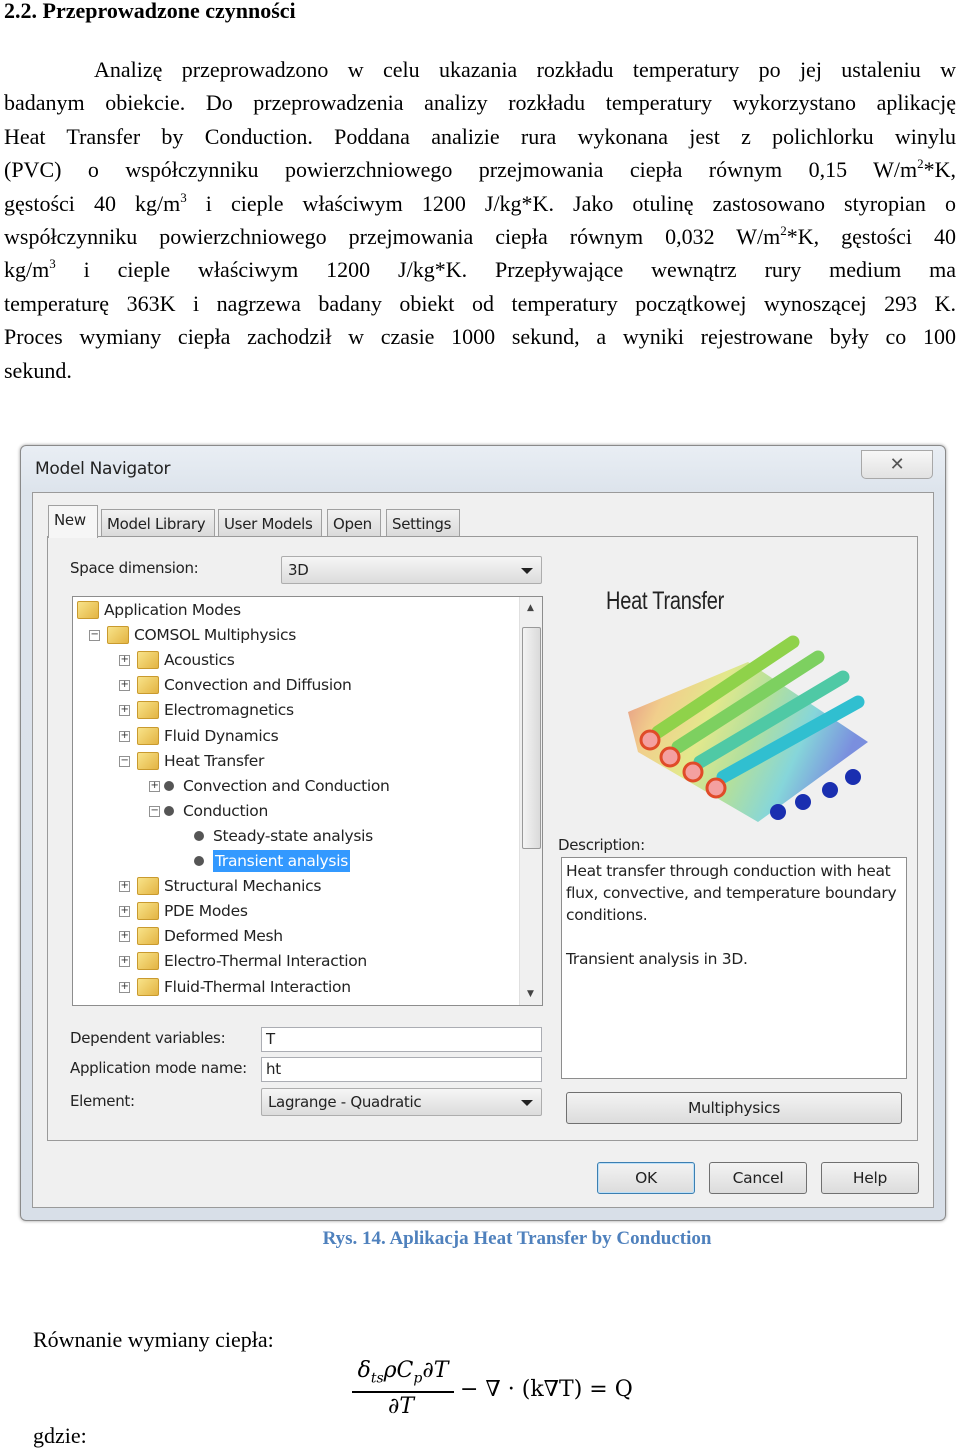  Describe the element at coordinates (531, 738) in the screenshot. I see `scrollbar-thumb` at that location.